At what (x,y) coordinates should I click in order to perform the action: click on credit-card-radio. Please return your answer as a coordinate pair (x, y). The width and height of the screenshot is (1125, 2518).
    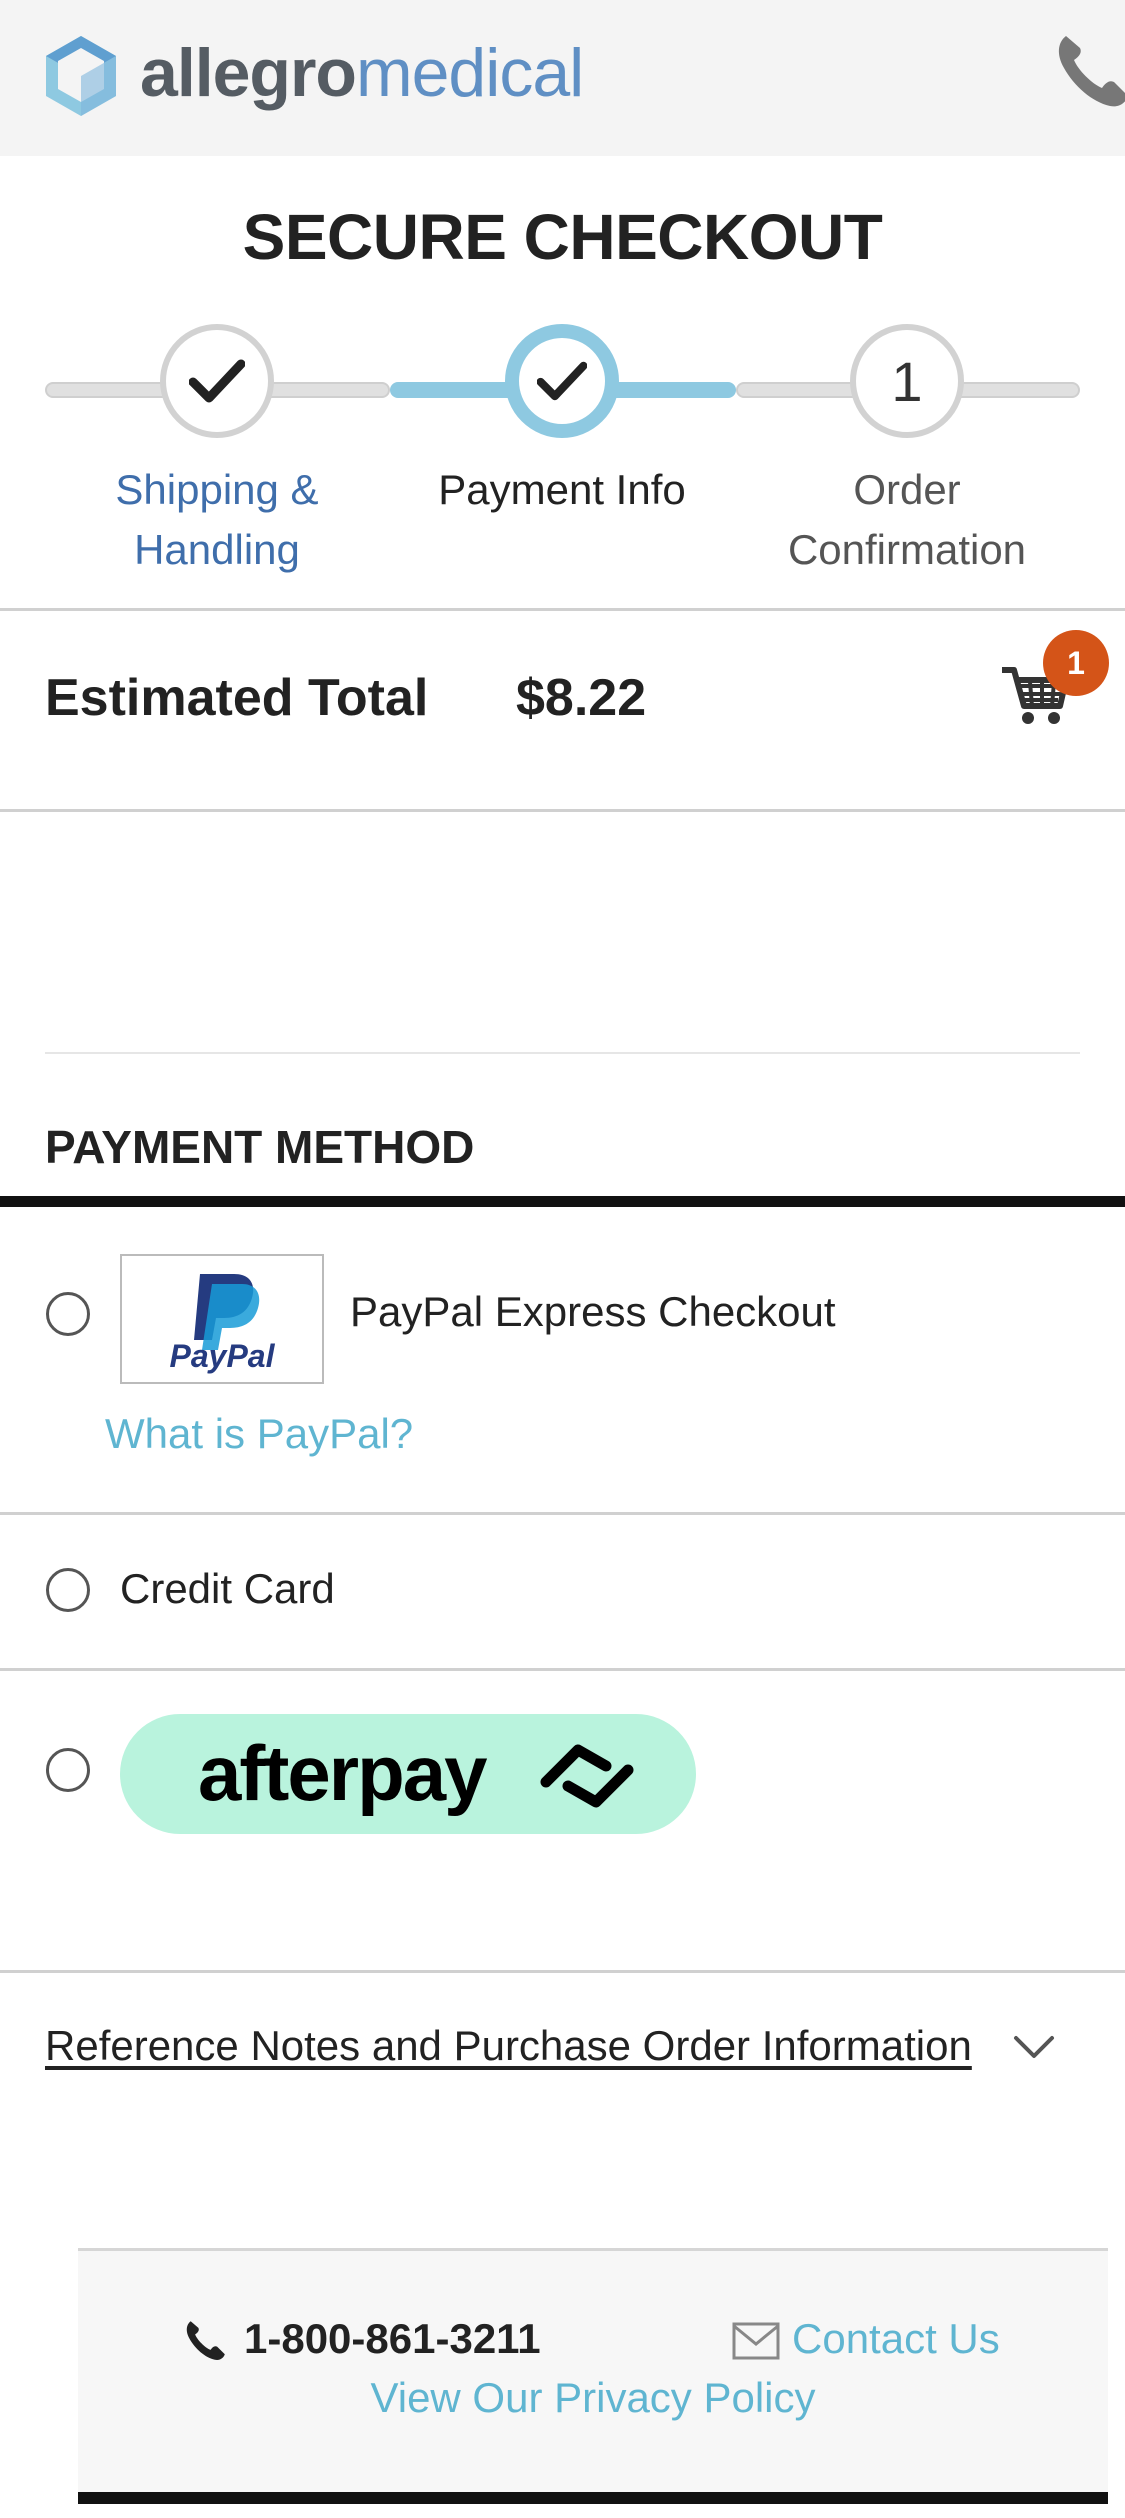
    Looking at the image, I should click on (68, 1590).